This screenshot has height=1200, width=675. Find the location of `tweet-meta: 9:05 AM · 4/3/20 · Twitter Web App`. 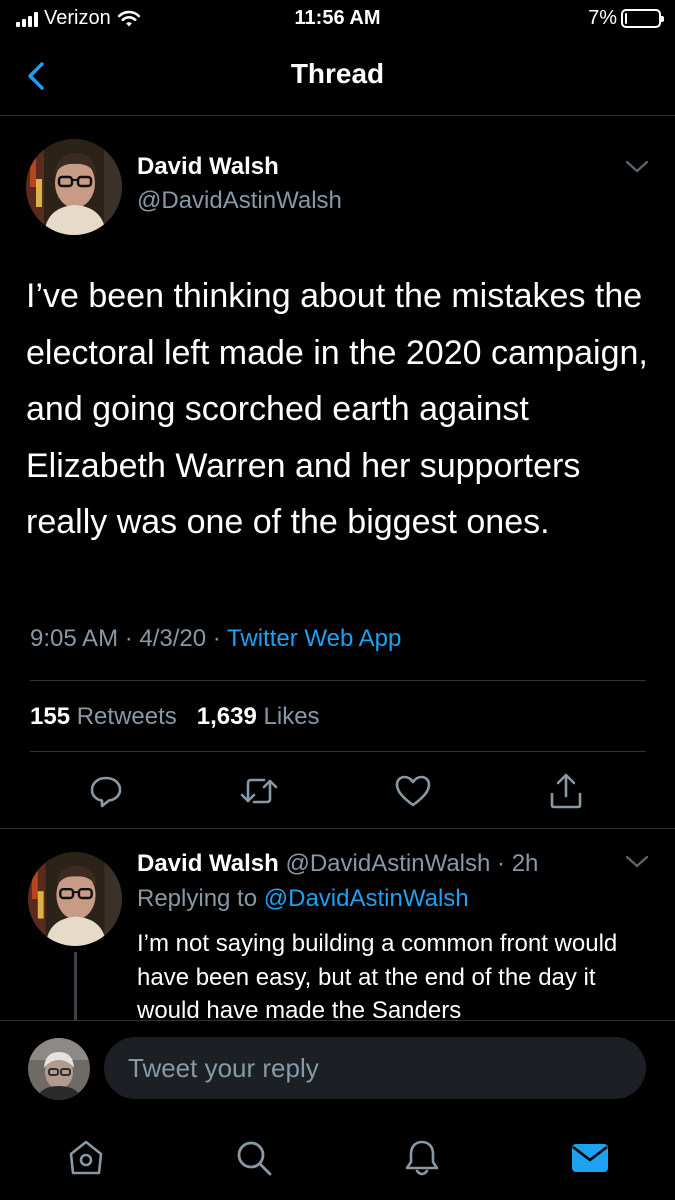

tweet-meta: 9:05 AM · 4/3/20 · Twitter Web App is located at coordinates (215, 639).